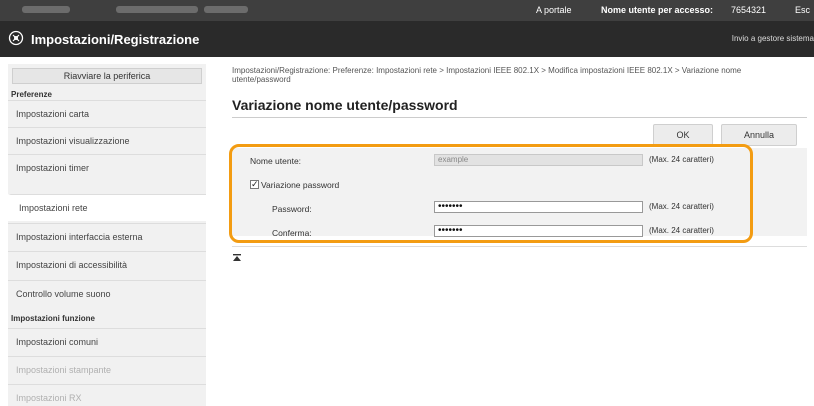 The height and width of the screenshot is (406, 814). I want to click on mail-admin-link: Invio a gestore sistema, so click(773, 38).